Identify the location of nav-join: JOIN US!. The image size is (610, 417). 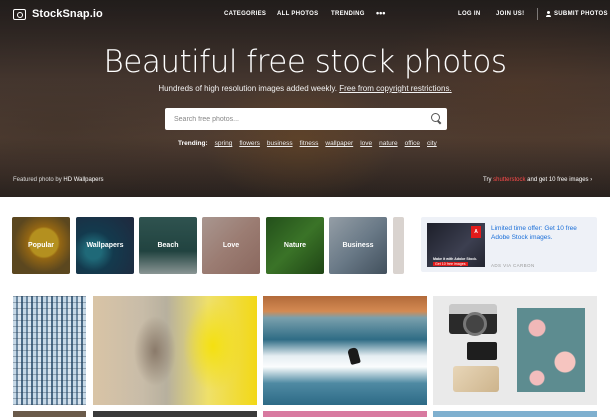
(510, 14).